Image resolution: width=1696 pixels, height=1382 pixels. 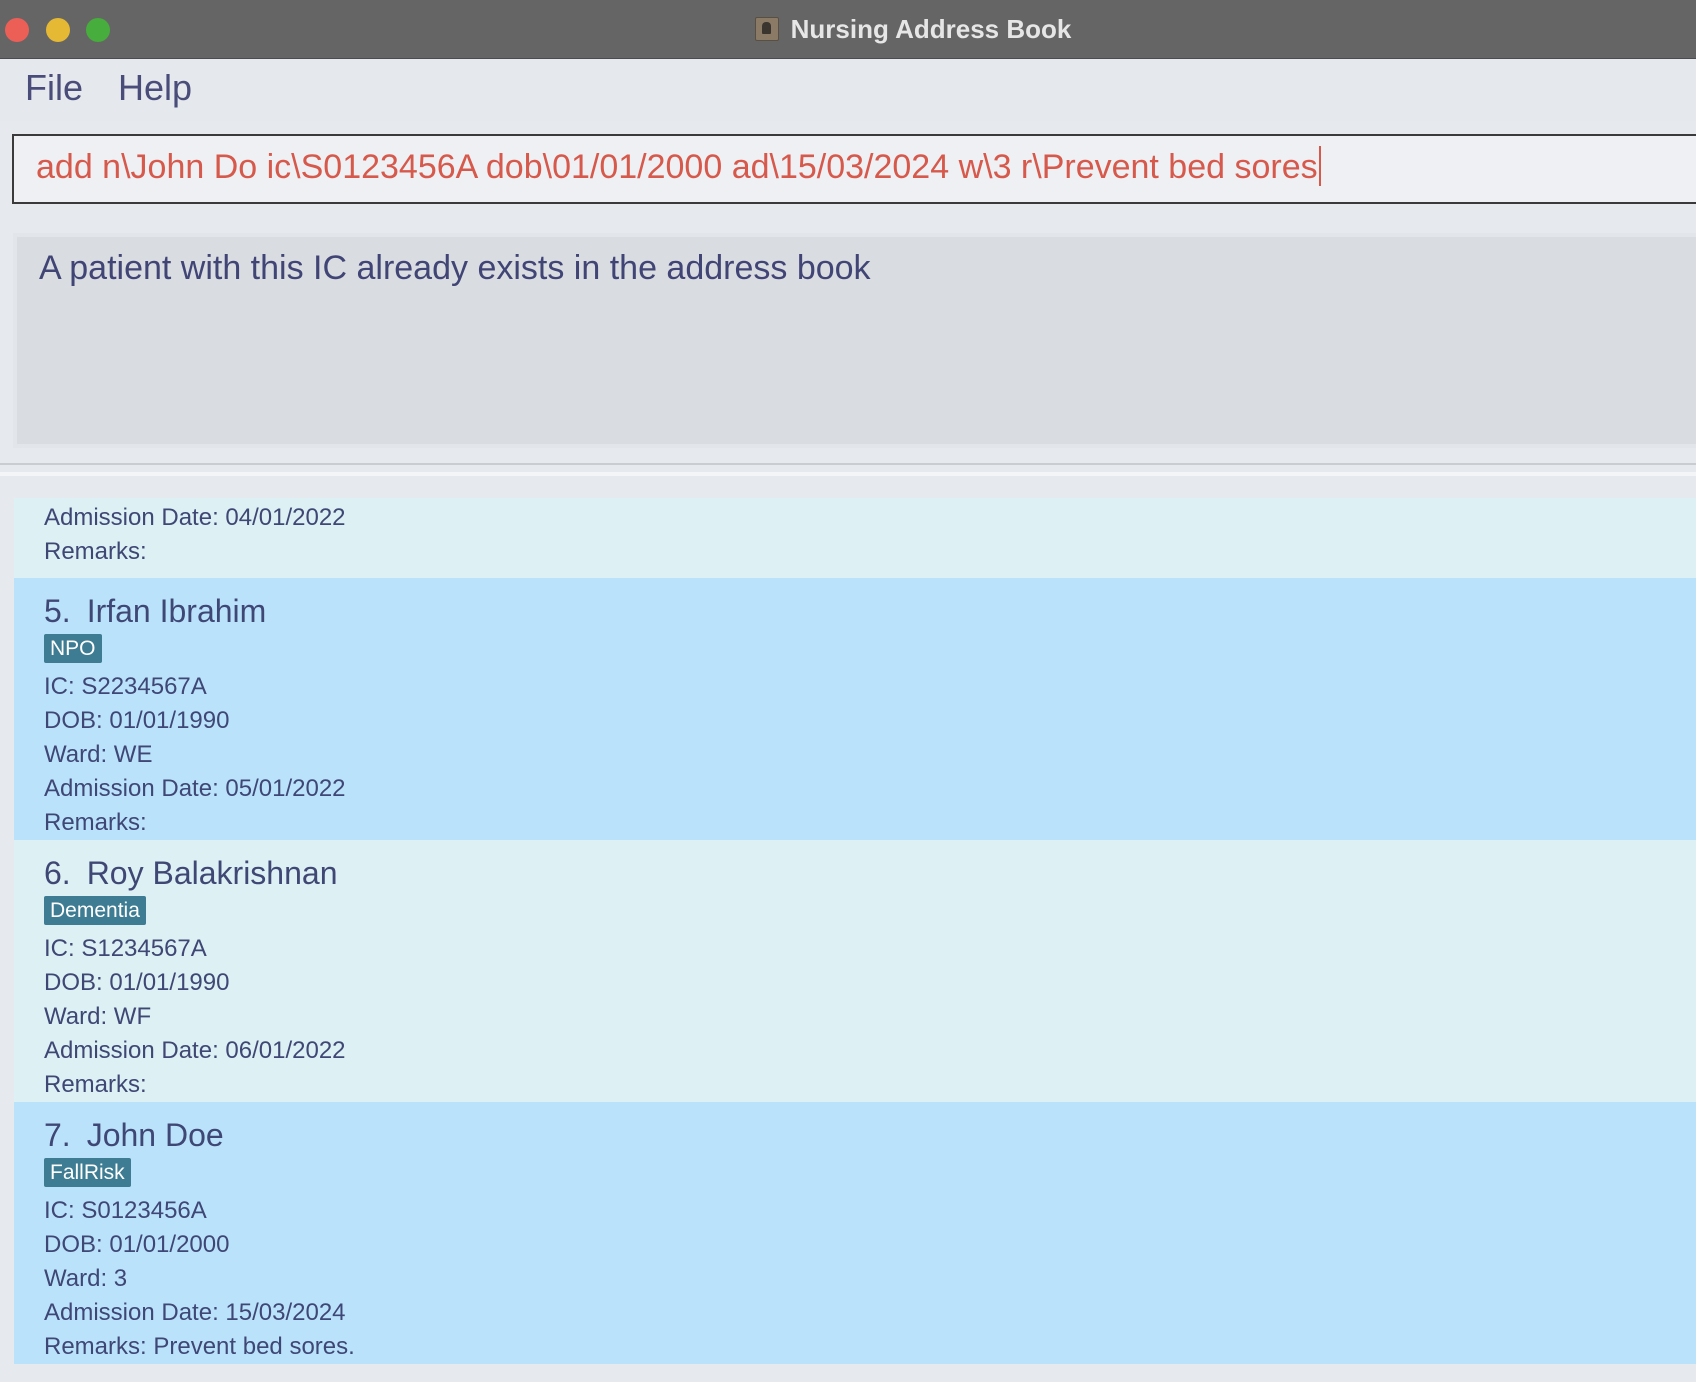 What do you see at coordinates (95, 910) in the screenshot?
I see `patient-tag: Dementia` at bounding box center [95, 910].